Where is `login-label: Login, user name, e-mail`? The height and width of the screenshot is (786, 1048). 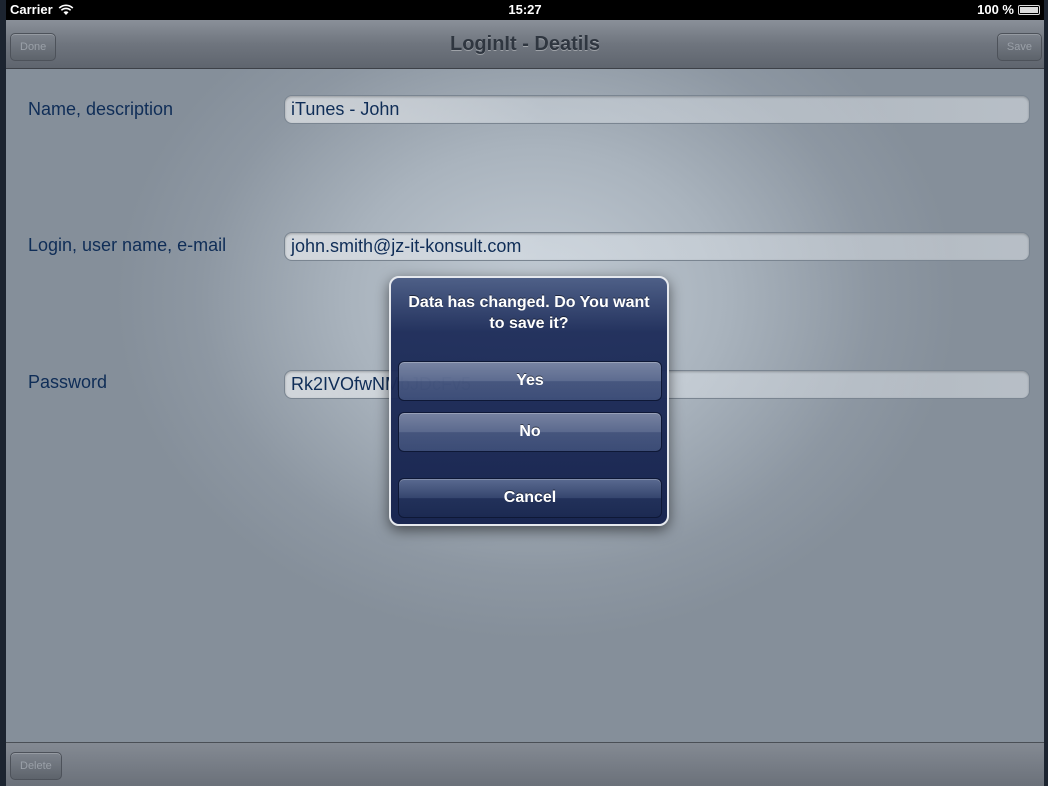
login-label: Login, user name, e-mail is located at coordinates (127, 245).